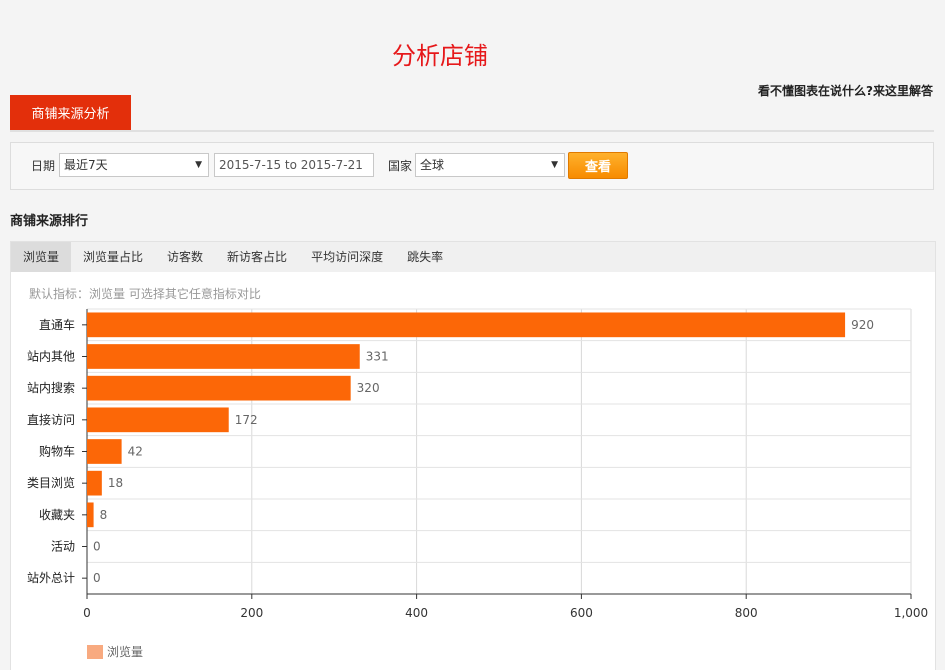  Describe the element at coordinates (251, 613) in the screenshot. I see `x-tick-label: 200` at that location.